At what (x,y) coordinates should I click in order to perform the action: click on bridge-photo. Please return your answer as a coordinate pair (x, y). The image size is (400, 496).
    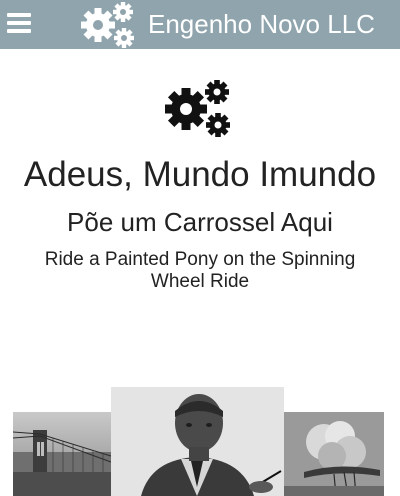
    Looking at the image, I should click on (62, 454).